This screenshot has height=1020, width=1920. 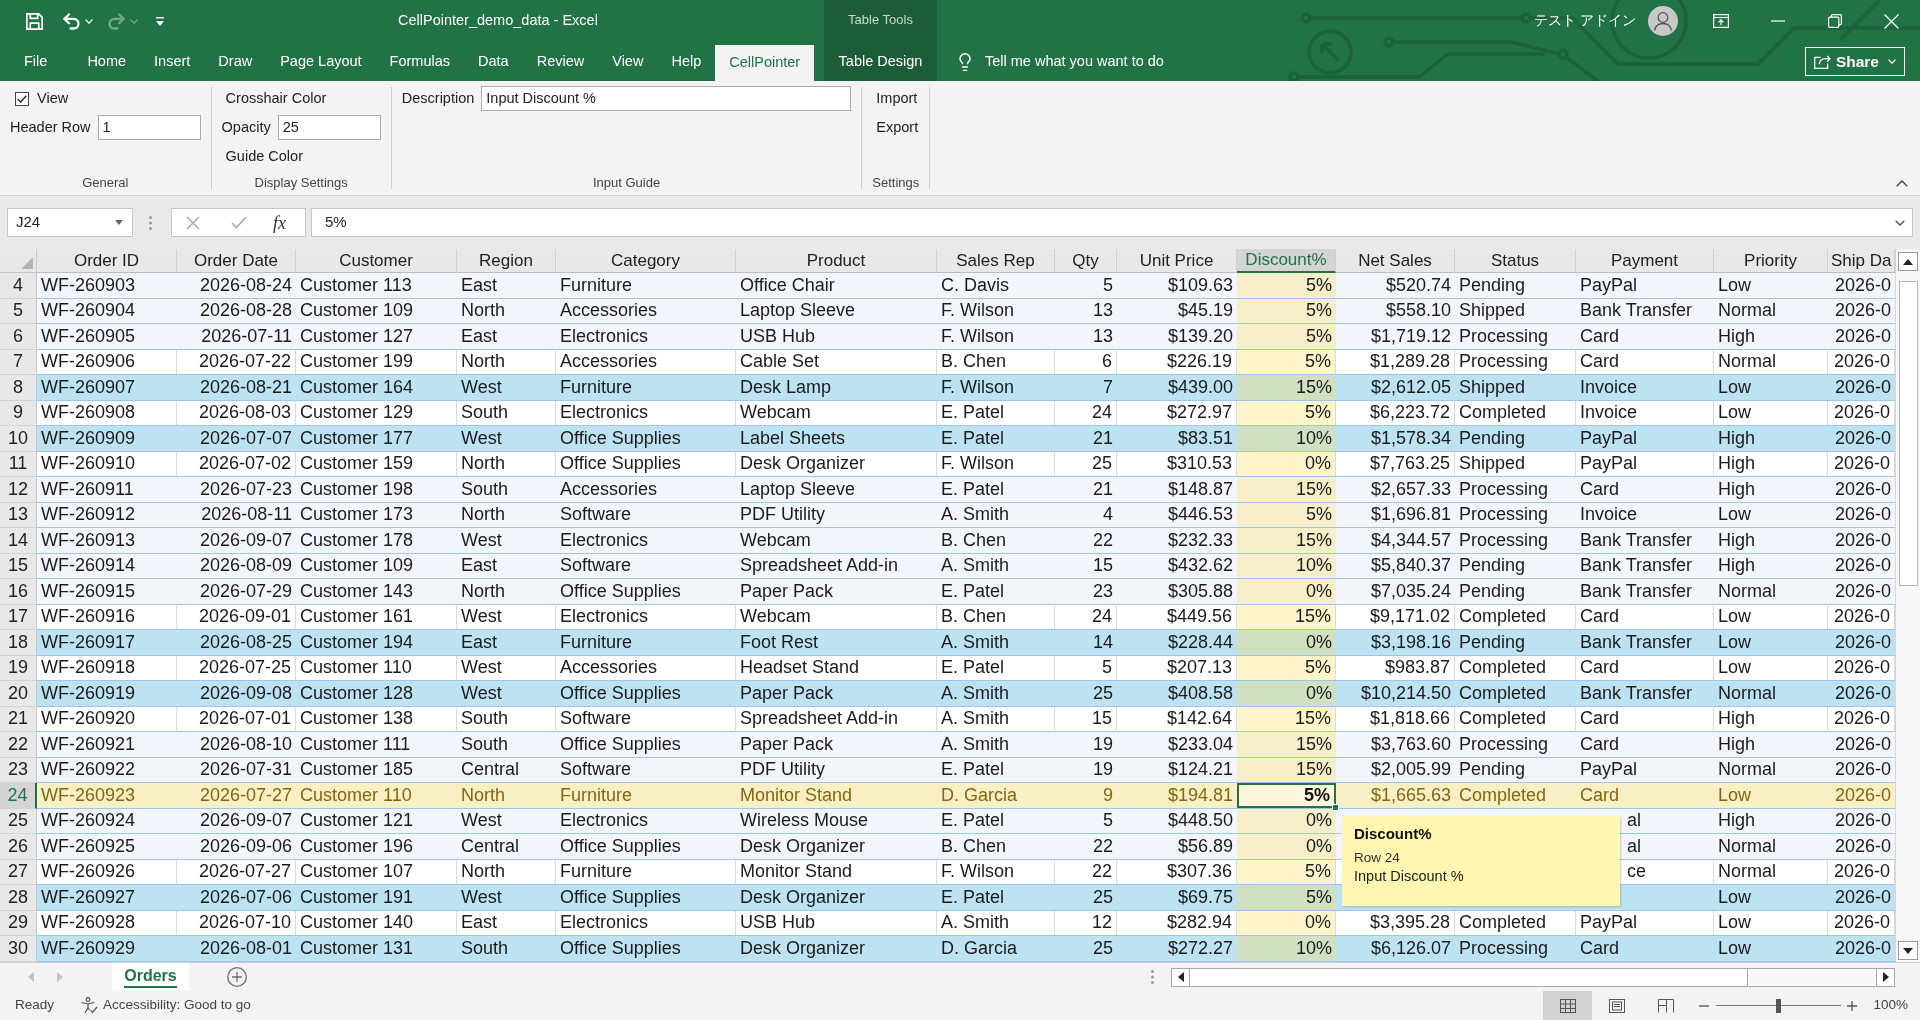 I want to click on column-header: Qty, so click(x=1086, y=261).